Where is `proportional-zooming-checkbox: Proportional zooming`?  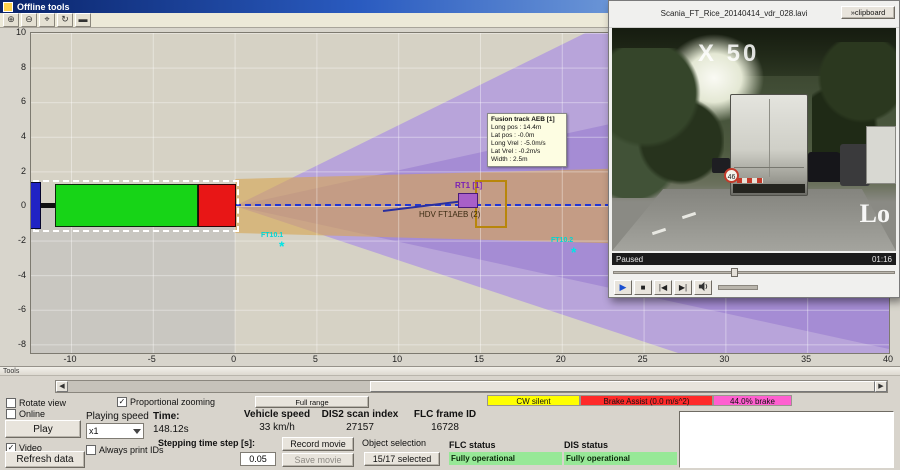
proportional-zooming-checkbox: Proportional zooming is located at coordinates (166, 402).